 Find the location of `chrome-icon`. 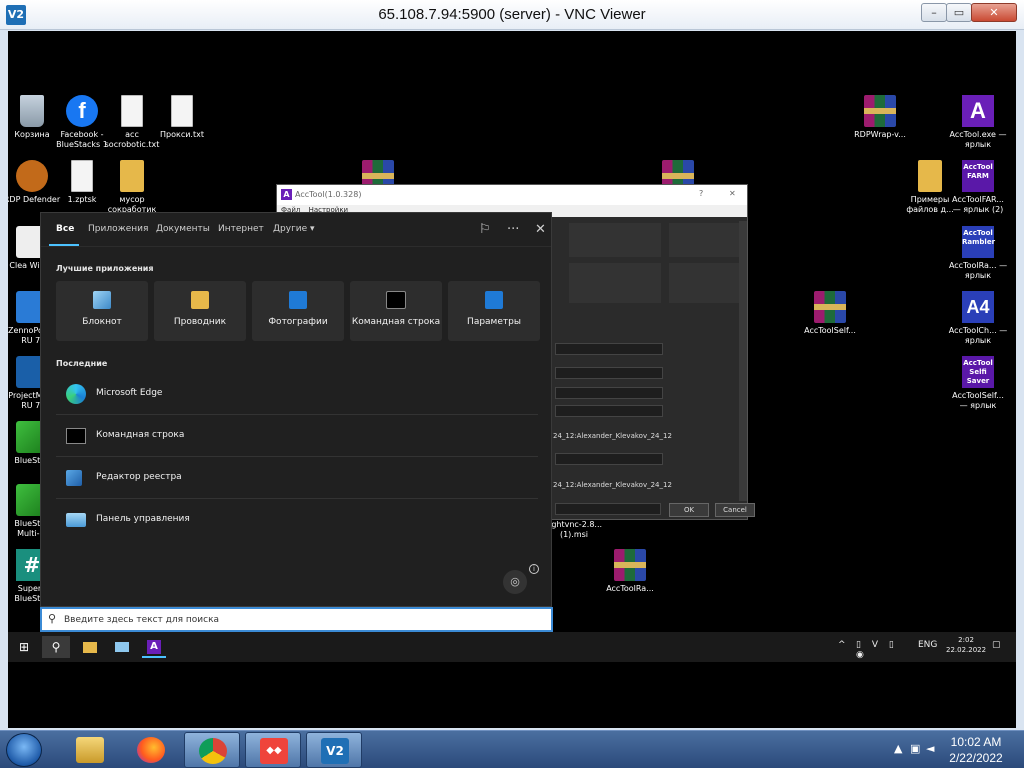

chrome-icon is located at coordinates (213, 751).